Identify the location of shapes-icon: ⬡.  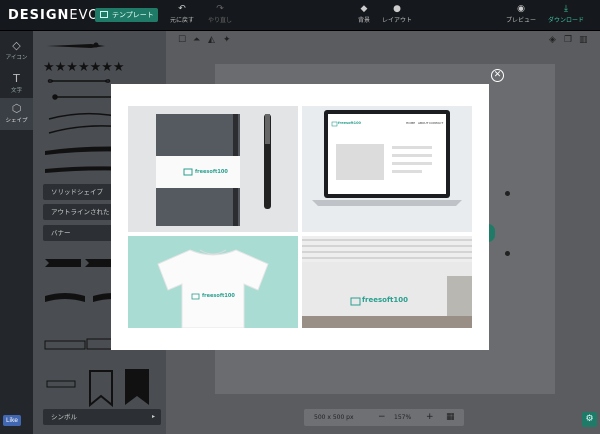
(16, 108).